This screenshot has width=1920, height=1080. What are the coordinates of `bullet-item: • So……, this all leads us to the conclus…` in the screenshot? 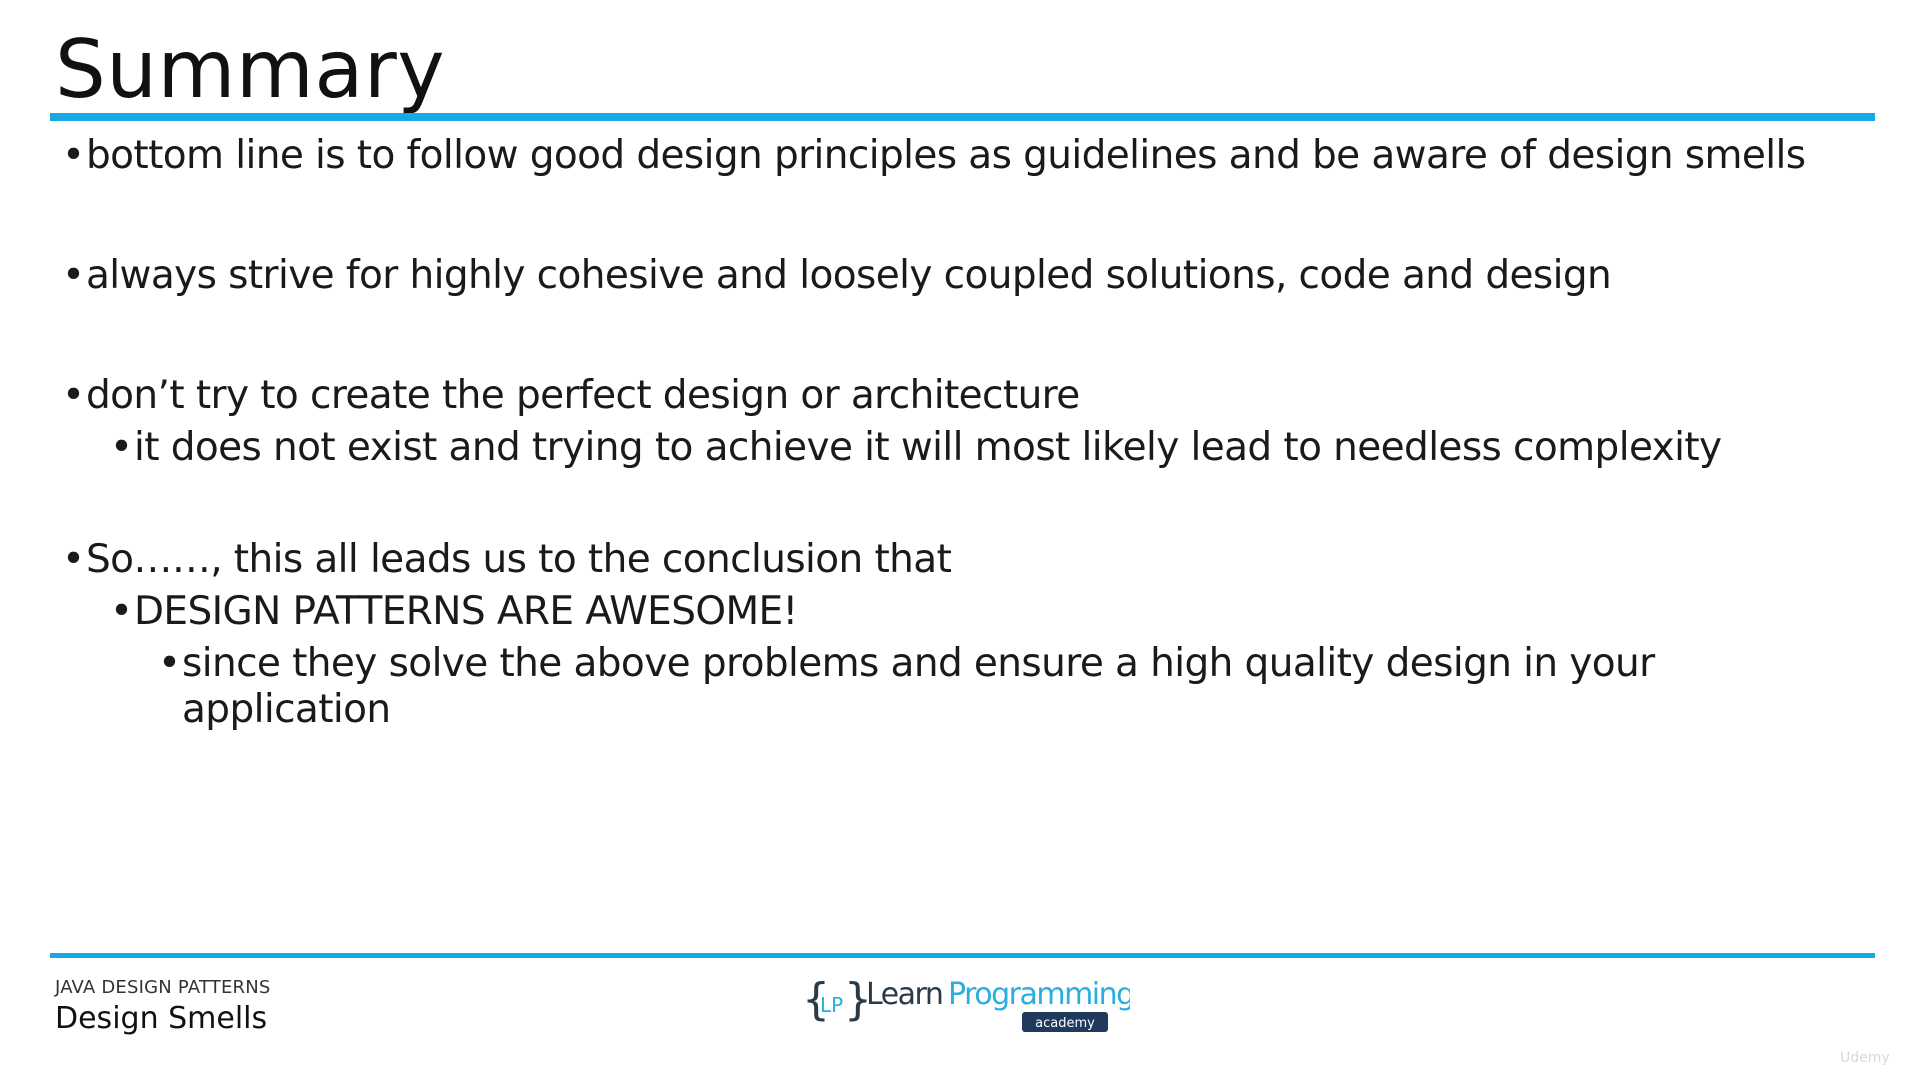 It's located at (950, 560).